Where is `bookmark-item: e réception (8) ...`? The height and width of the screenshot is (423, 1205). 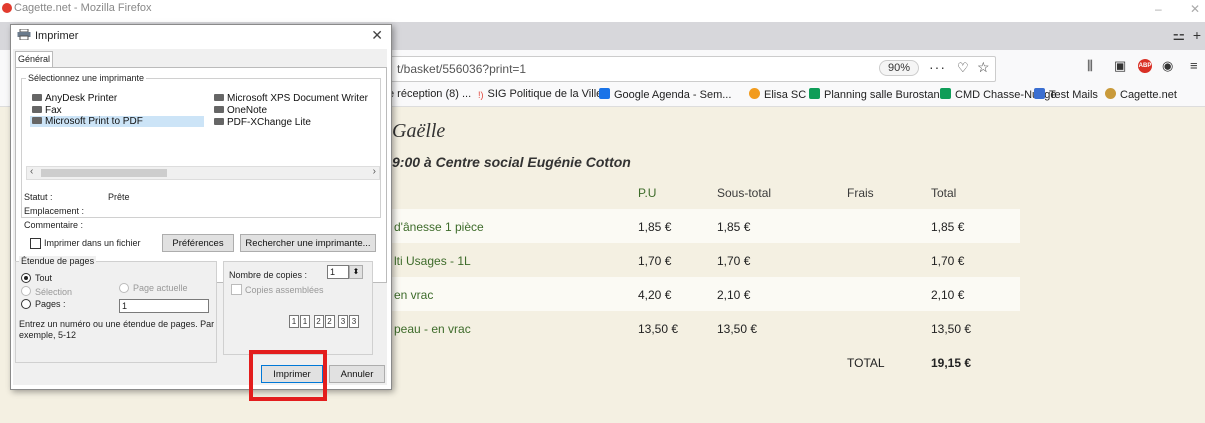 bookmark-item: e réception (8) ... is located at coordinates (429, 94).